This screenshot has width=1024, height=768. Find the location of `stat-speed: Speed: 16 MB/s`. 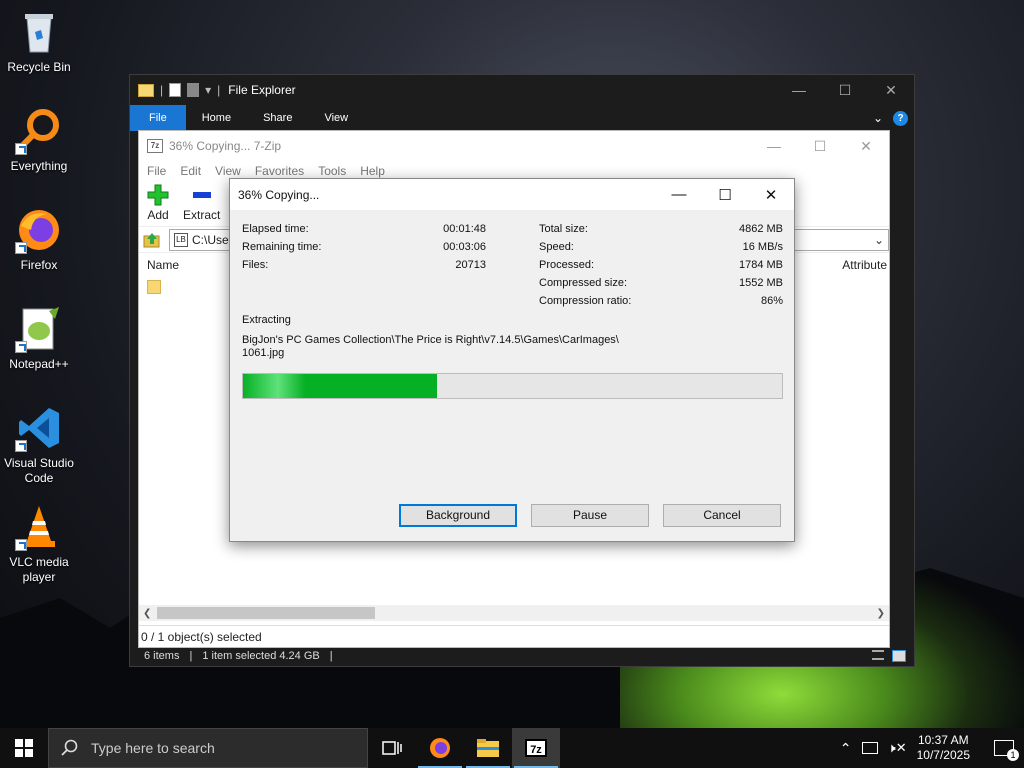

stat-speed: Speed: 16 MB/s is located at coordinates (661, 247).